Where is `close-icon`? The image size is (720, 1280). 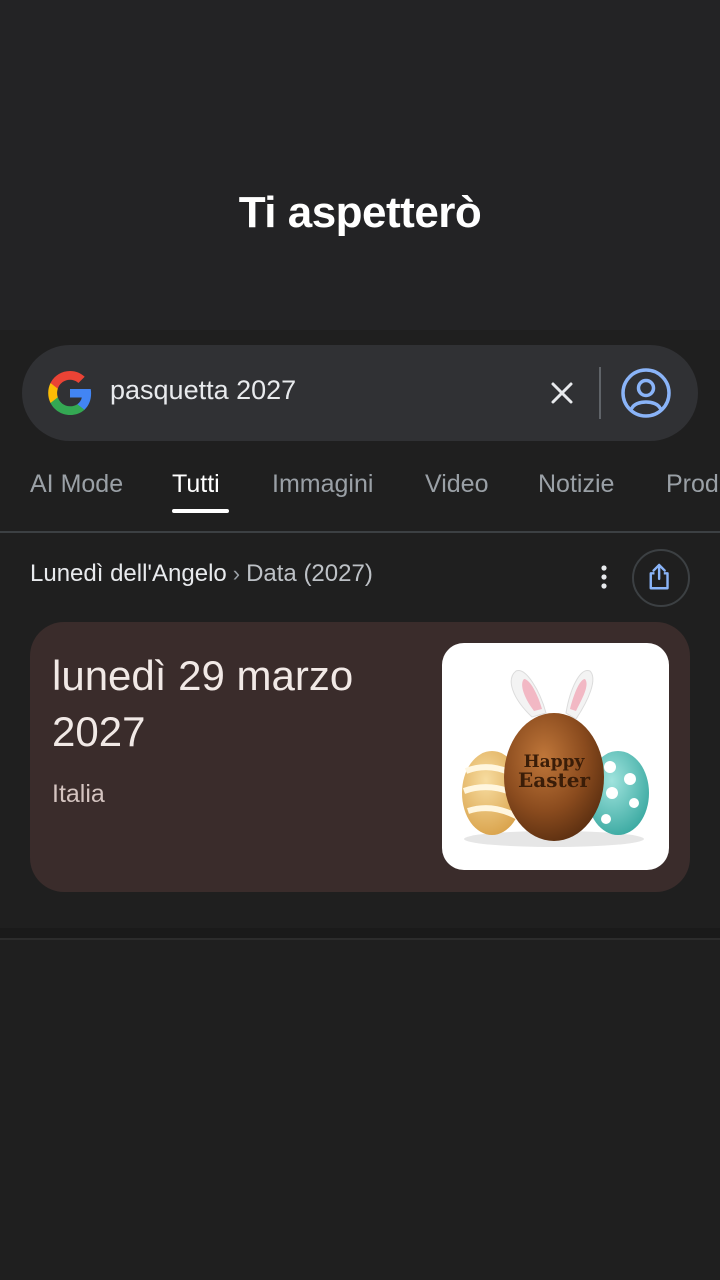
close-icon is located at coordinates (562, 393).